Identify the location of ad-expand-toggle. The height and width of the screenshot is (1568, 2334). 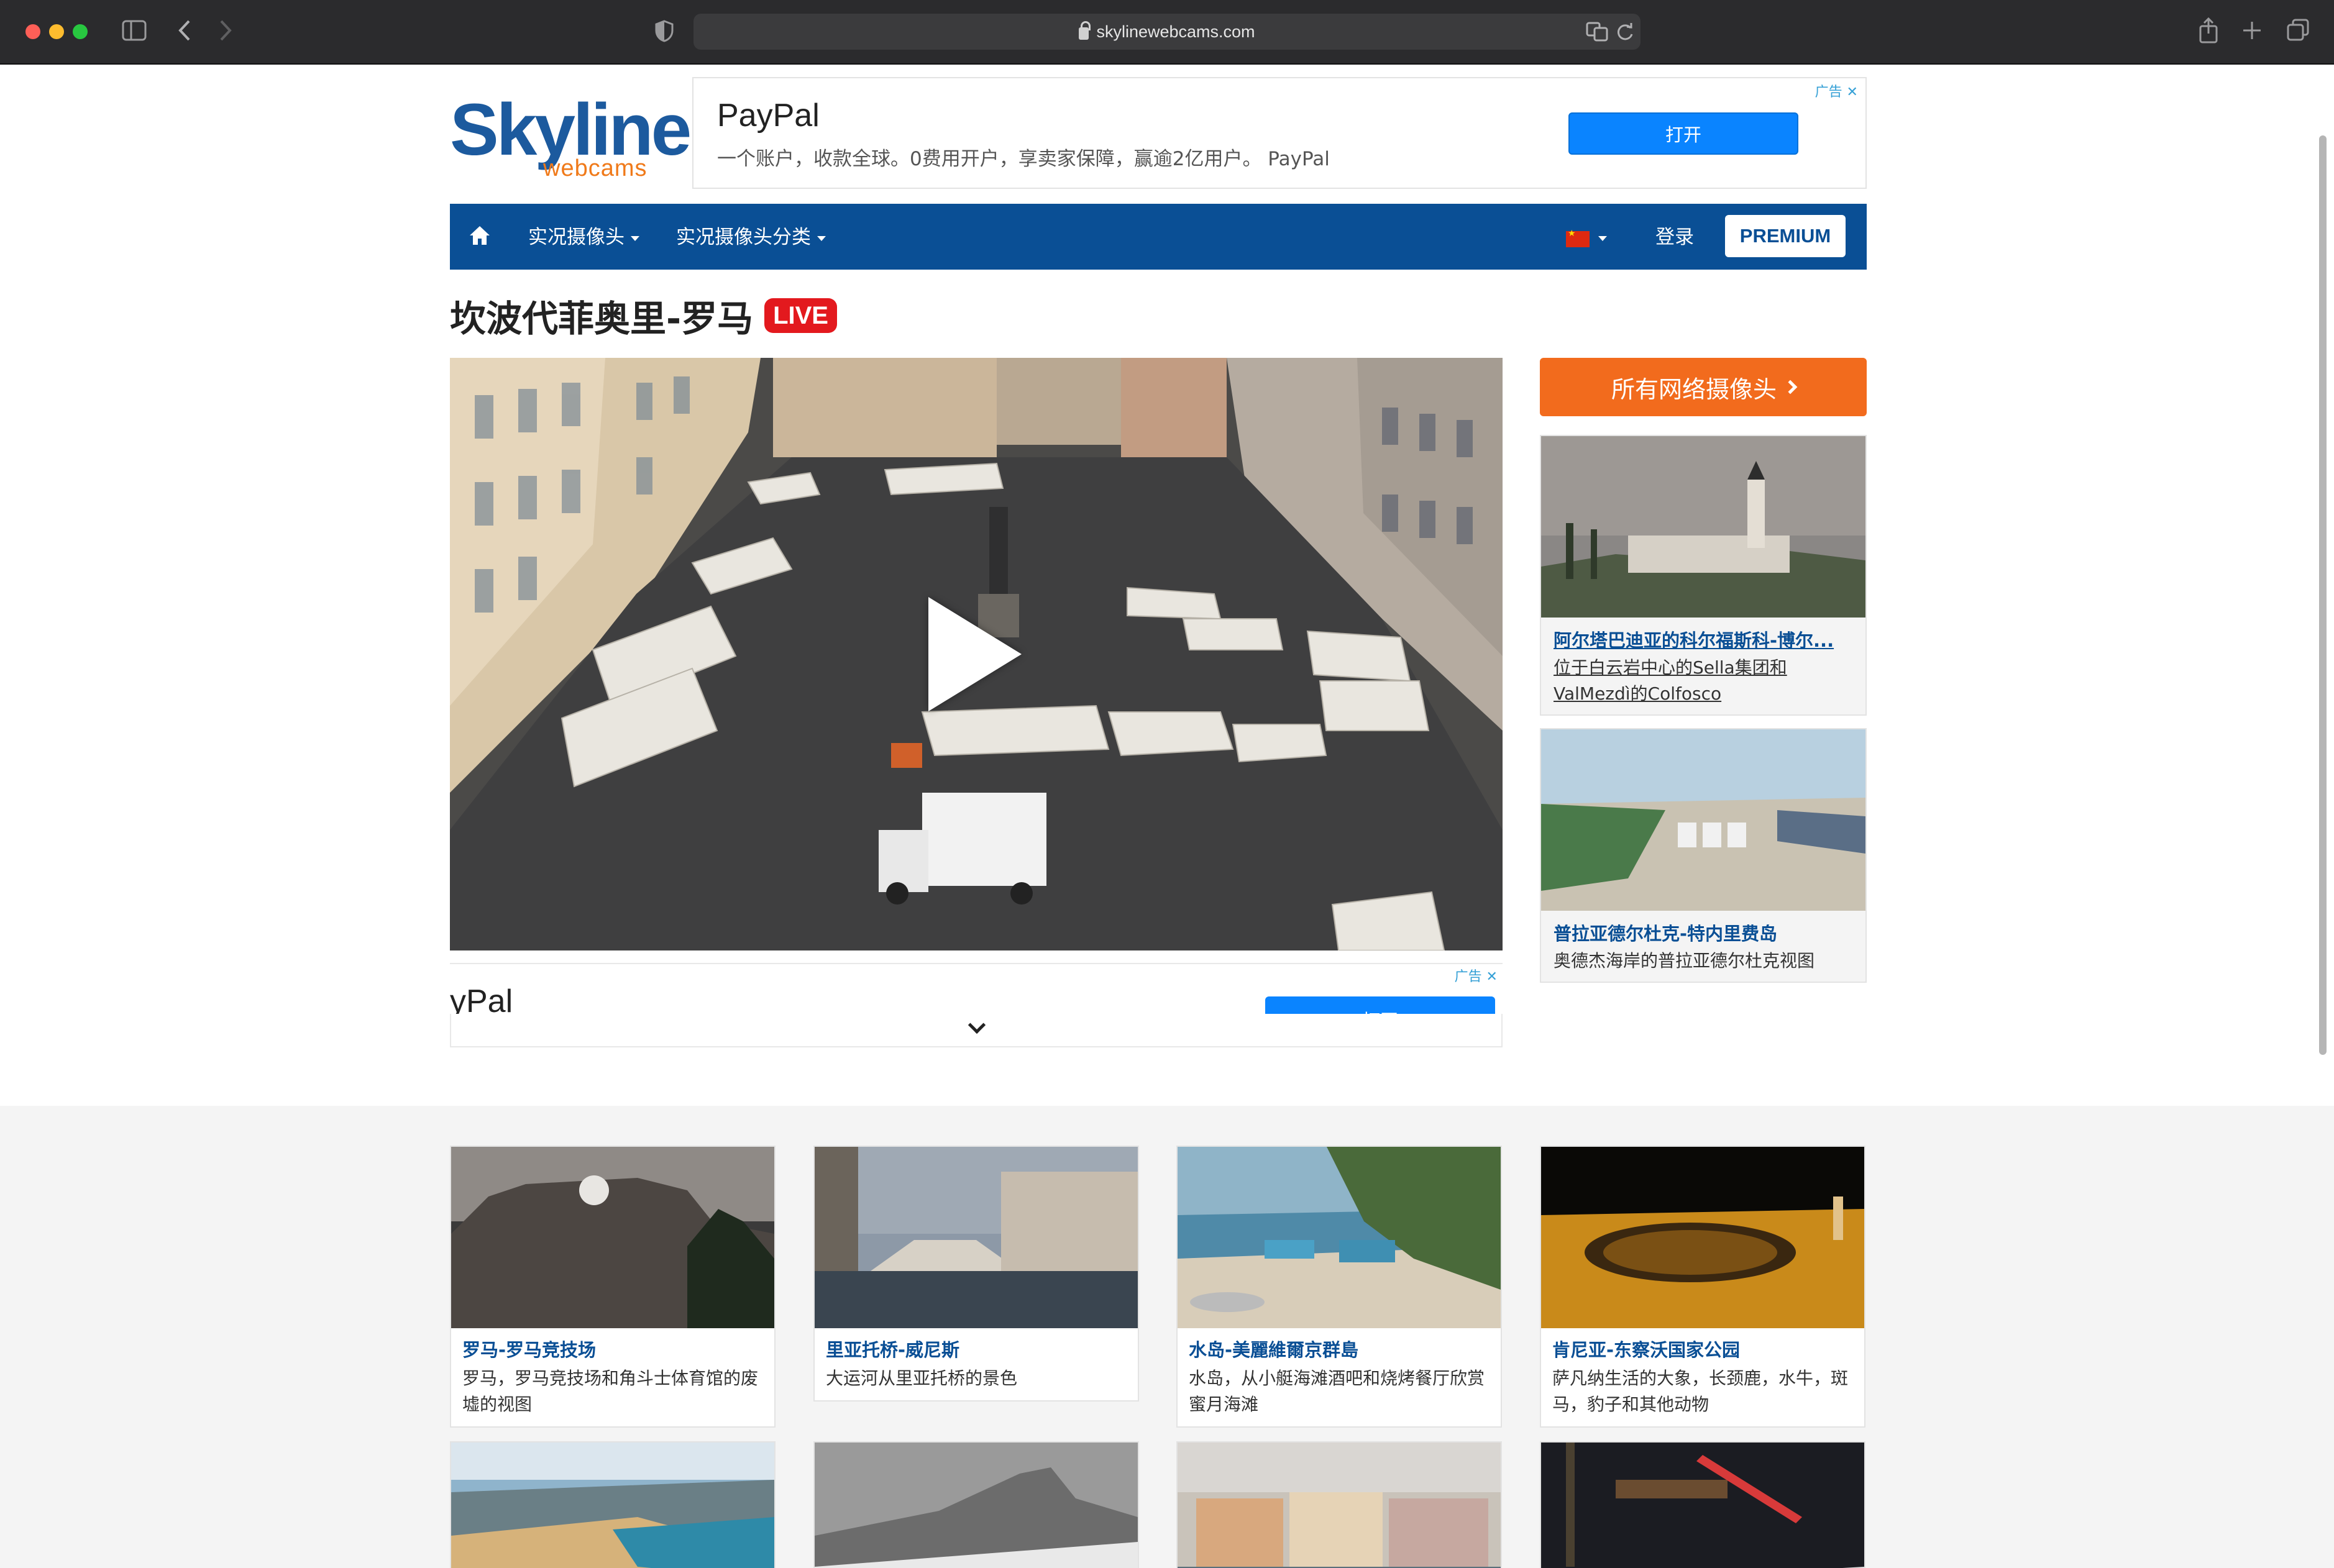
(976, 1030).